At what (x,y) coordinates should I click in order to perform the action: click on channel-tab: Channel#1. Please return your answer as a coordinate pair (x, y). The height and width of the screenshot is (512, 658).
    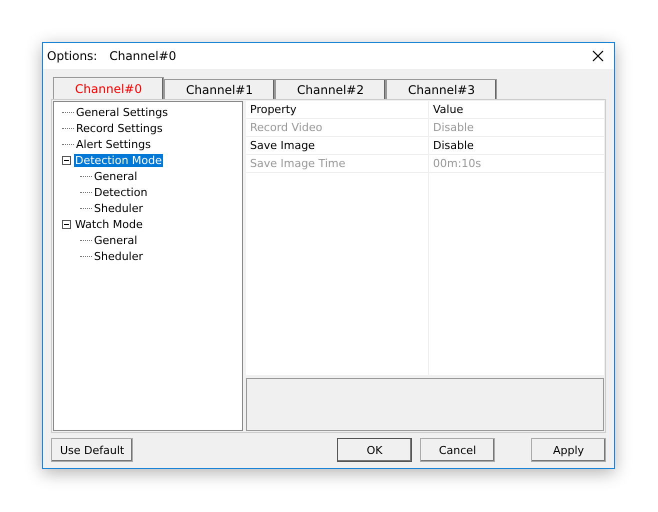
    Looking at the image, I should click on (219, 89).